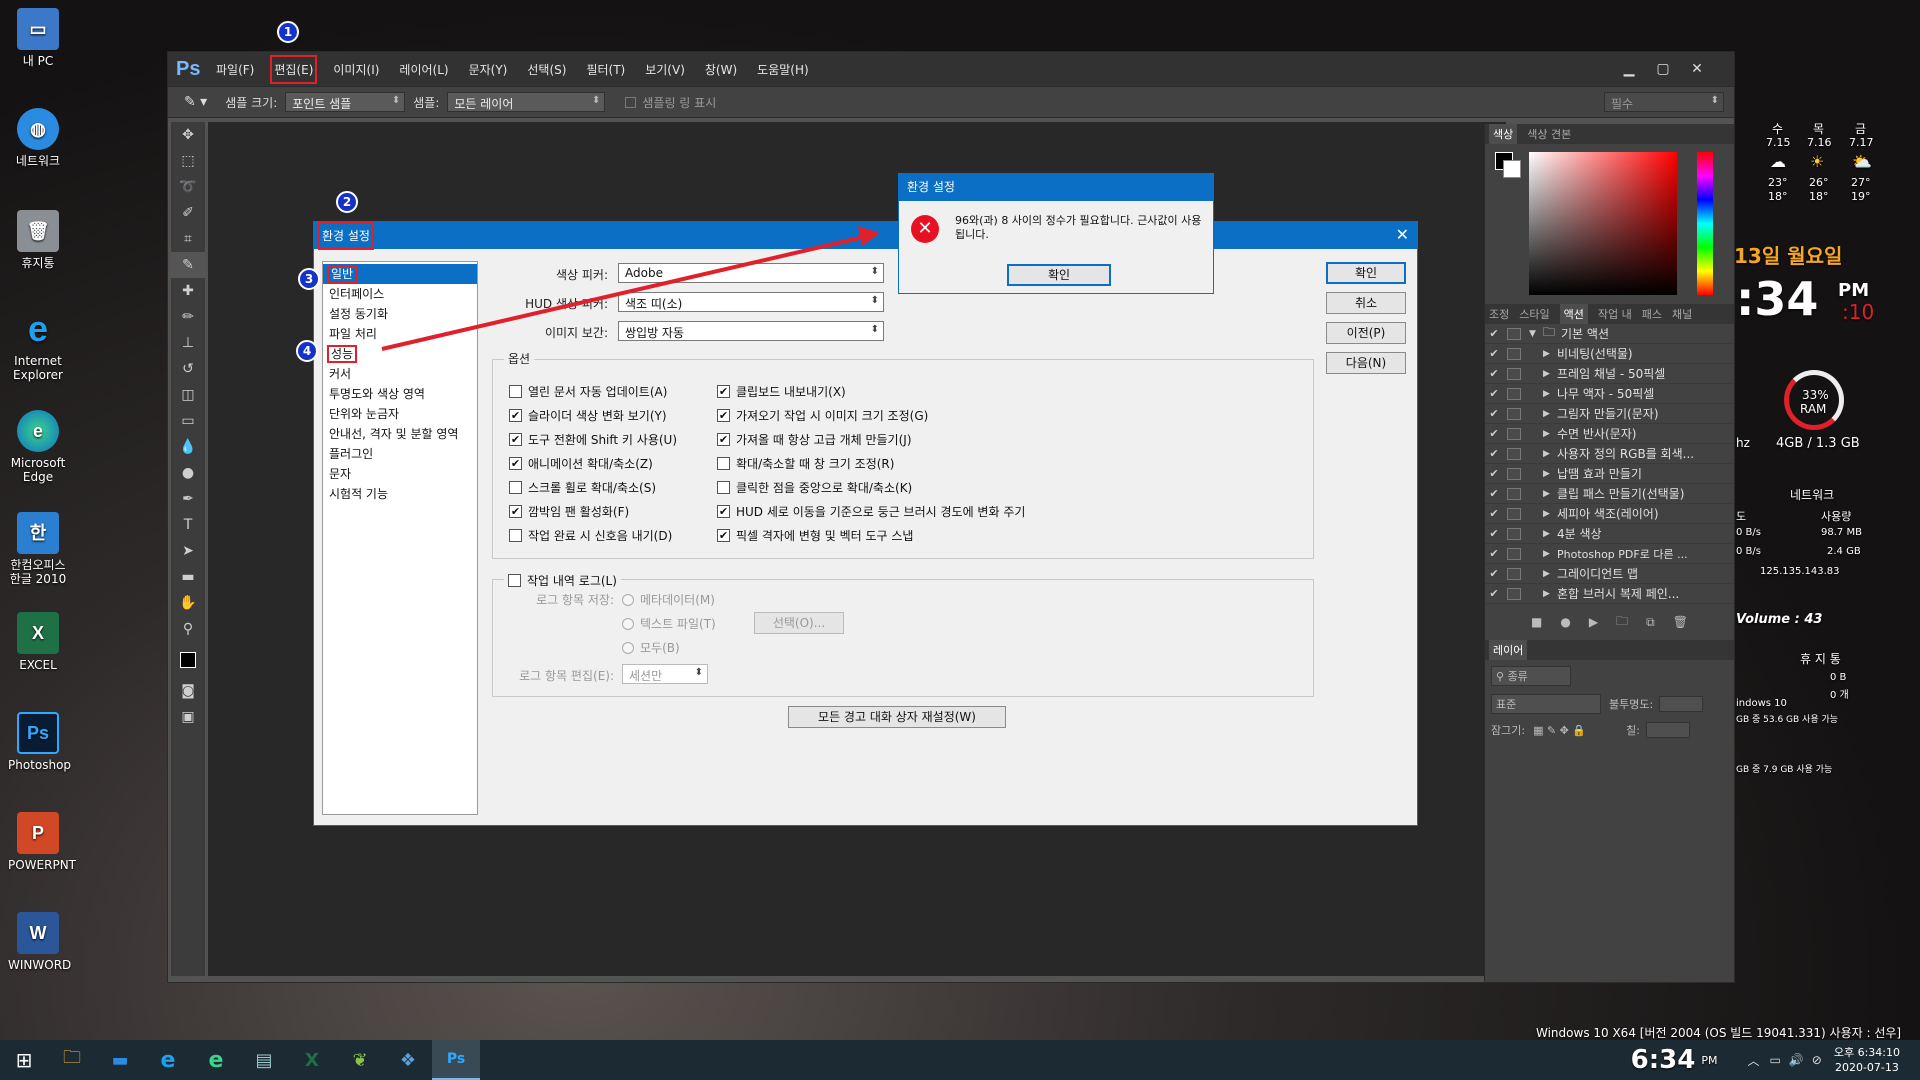 The width and height of the screenshot is (1920, 1080). What do you see at coordinates (1788, 256) in the screenshot?
I see `widget-date: 13일 월요일` at bounding box center [1788, 256].